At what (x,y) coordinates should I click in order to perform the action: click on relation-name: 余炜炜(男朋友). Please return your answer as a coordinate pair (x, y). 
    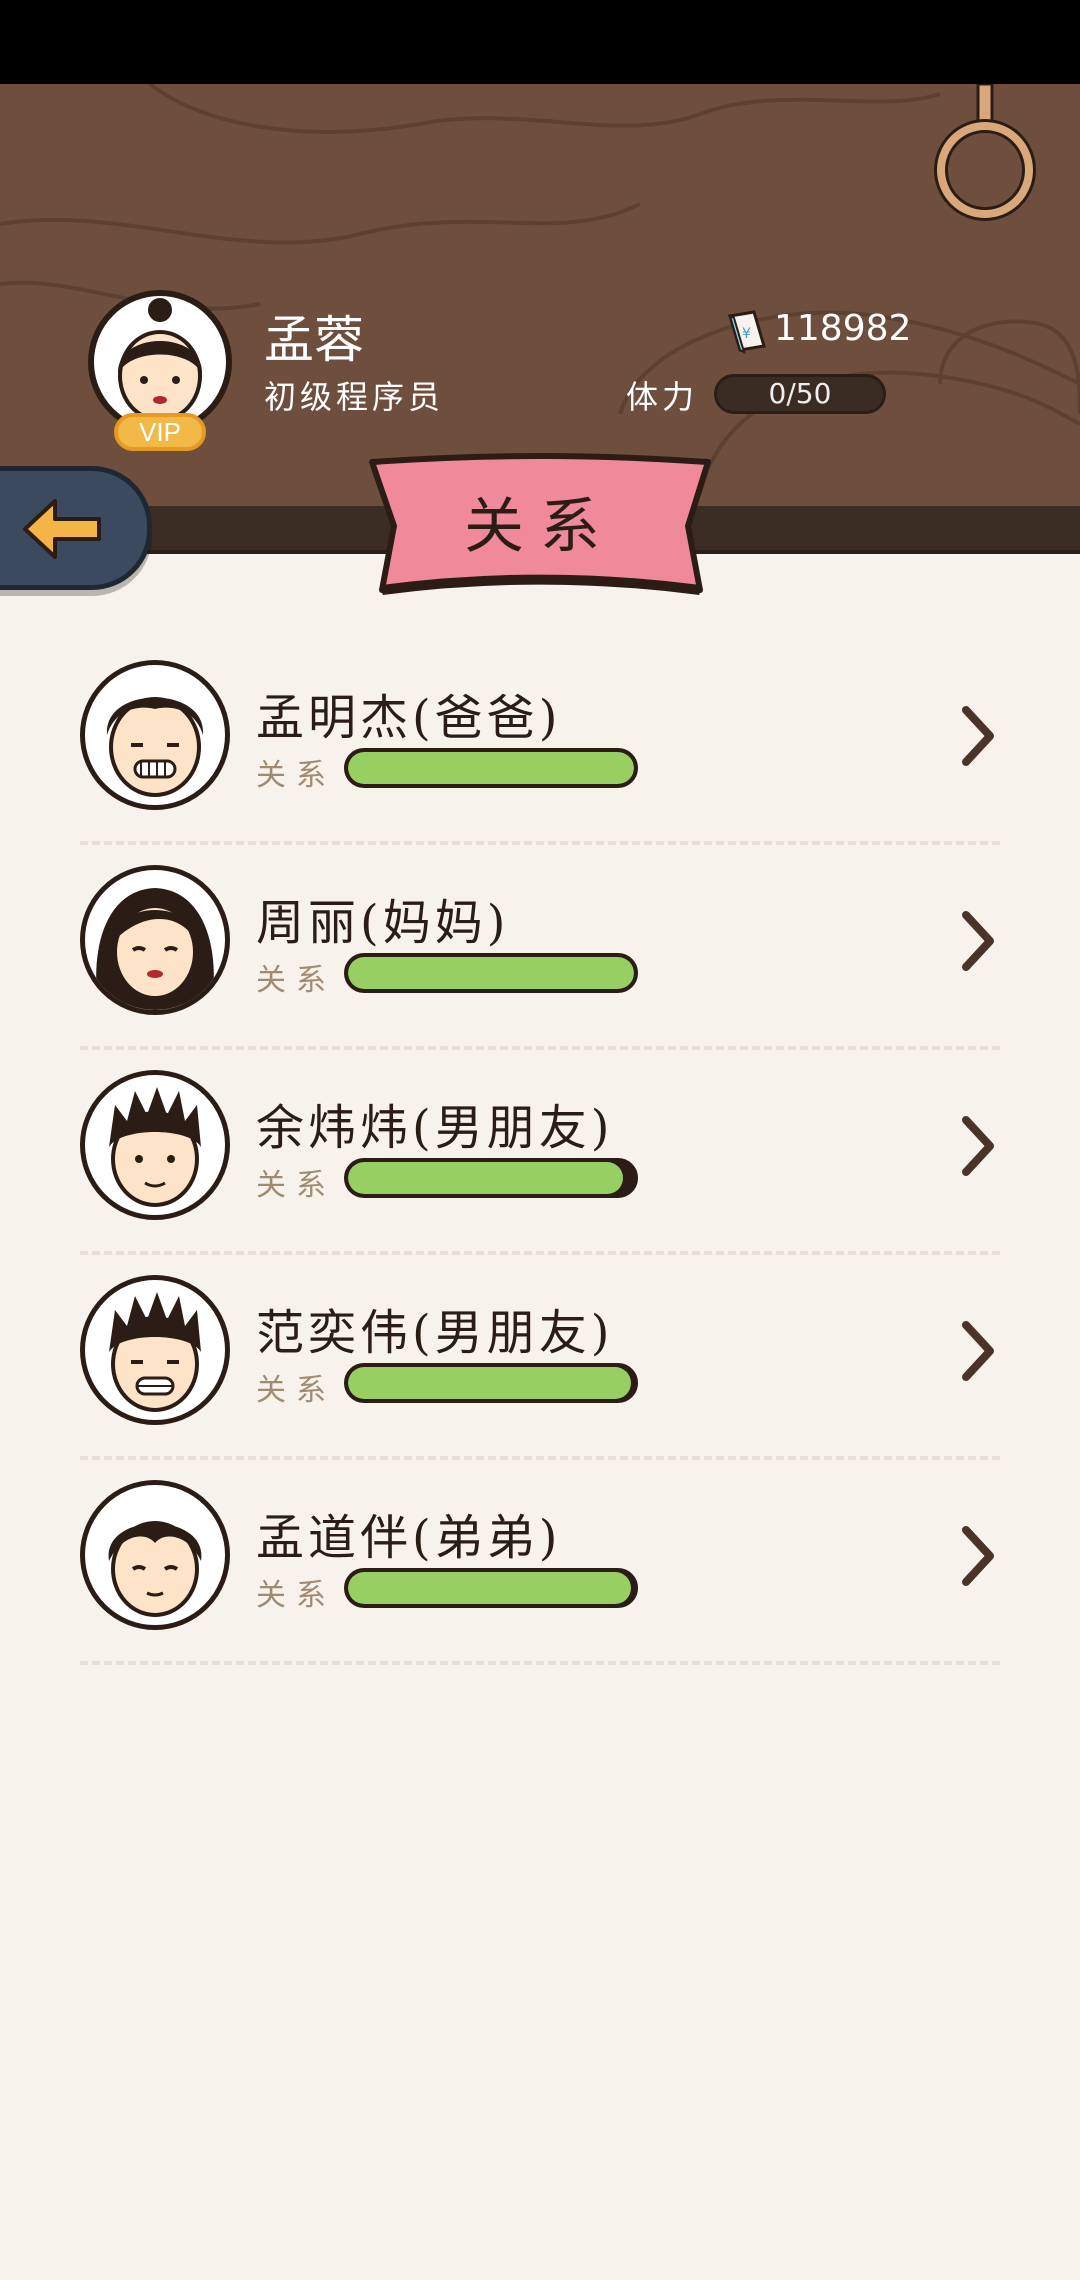
    Looking at the image, I should click on (435, 1128).